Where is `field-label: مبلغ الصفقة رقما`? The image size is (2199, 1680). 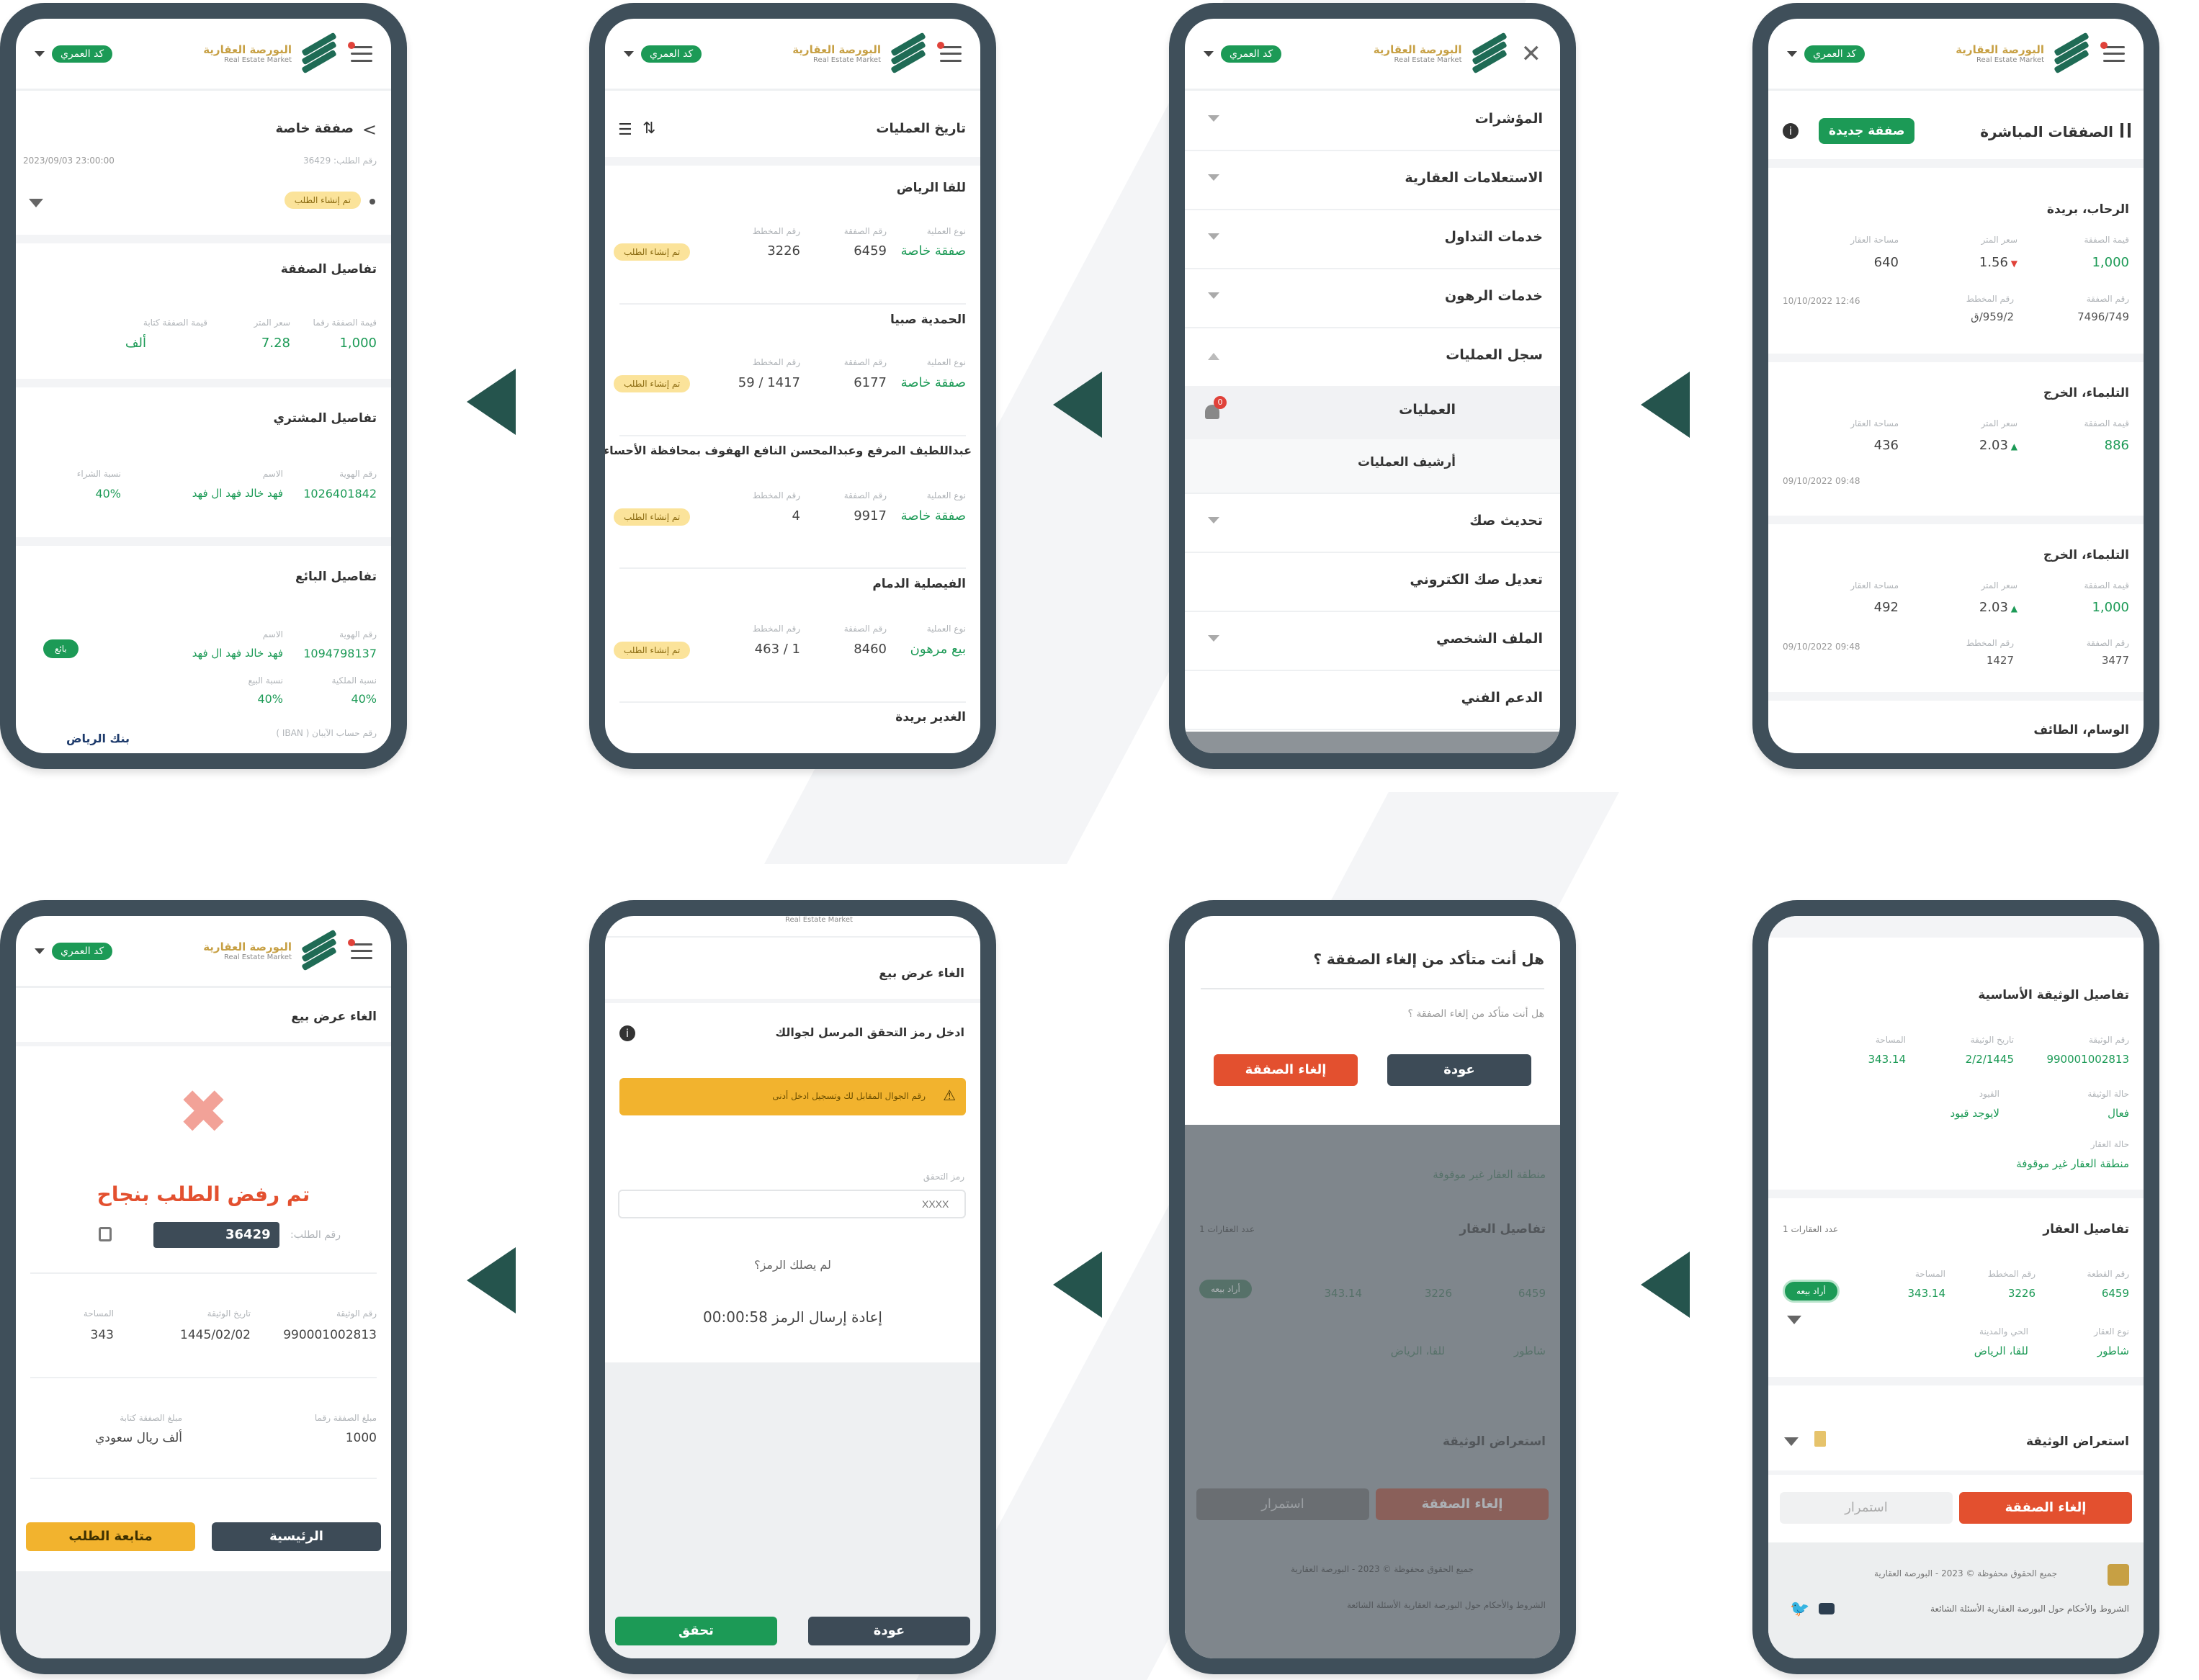 field-label: مبلغ الصفقة رقما is located at coordinates (345, 1418).